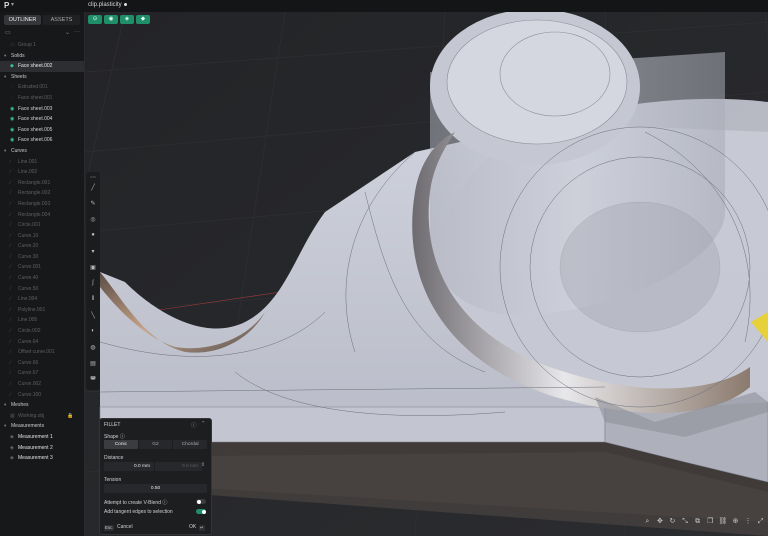 The height and width of the screenshot is (536, 768). Describe the element at coordinates (93, 235) in the screenshot. I see `sphere-tool-icon: ●` at that location.